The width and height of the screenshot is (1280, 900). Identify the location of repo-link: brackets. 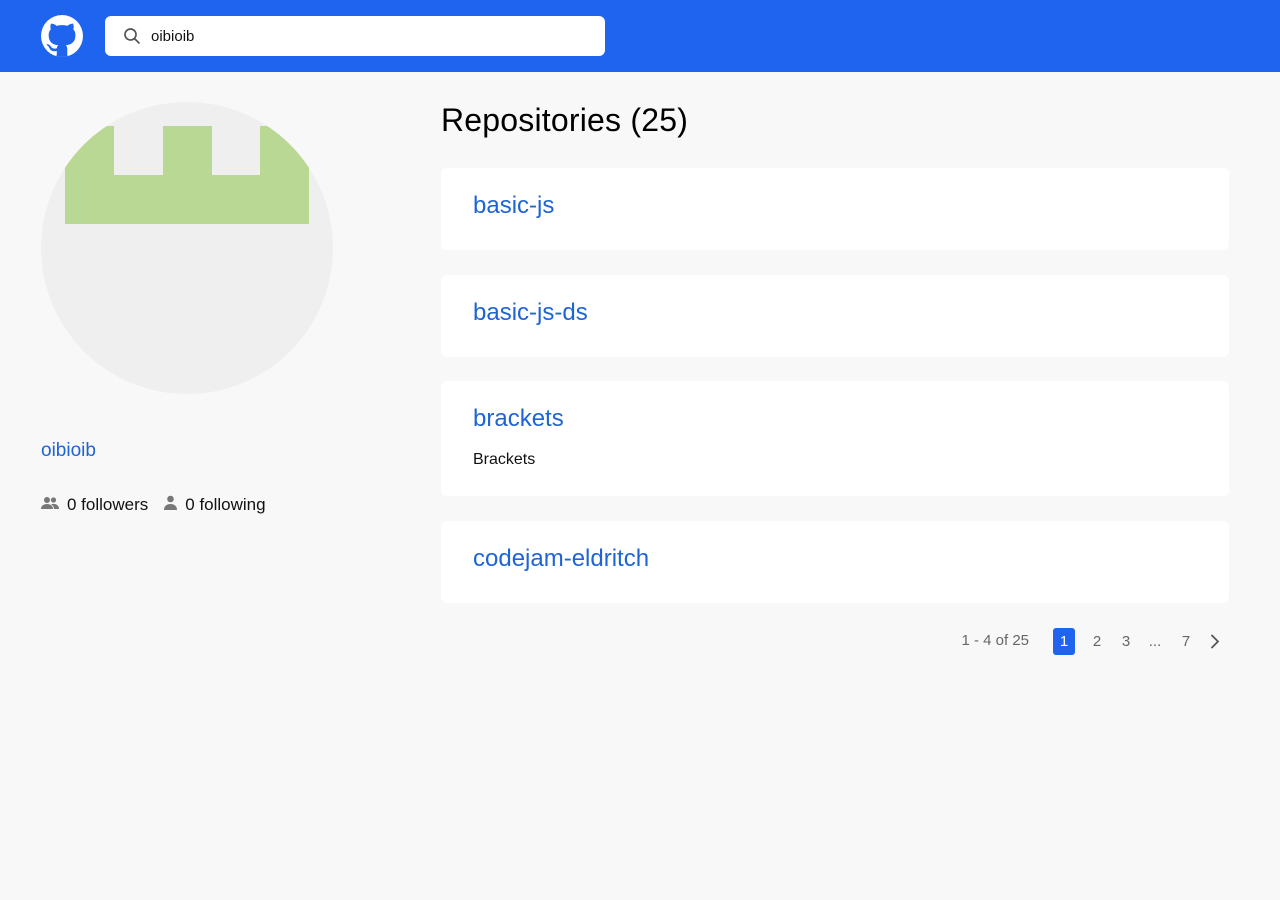
(518, 419).